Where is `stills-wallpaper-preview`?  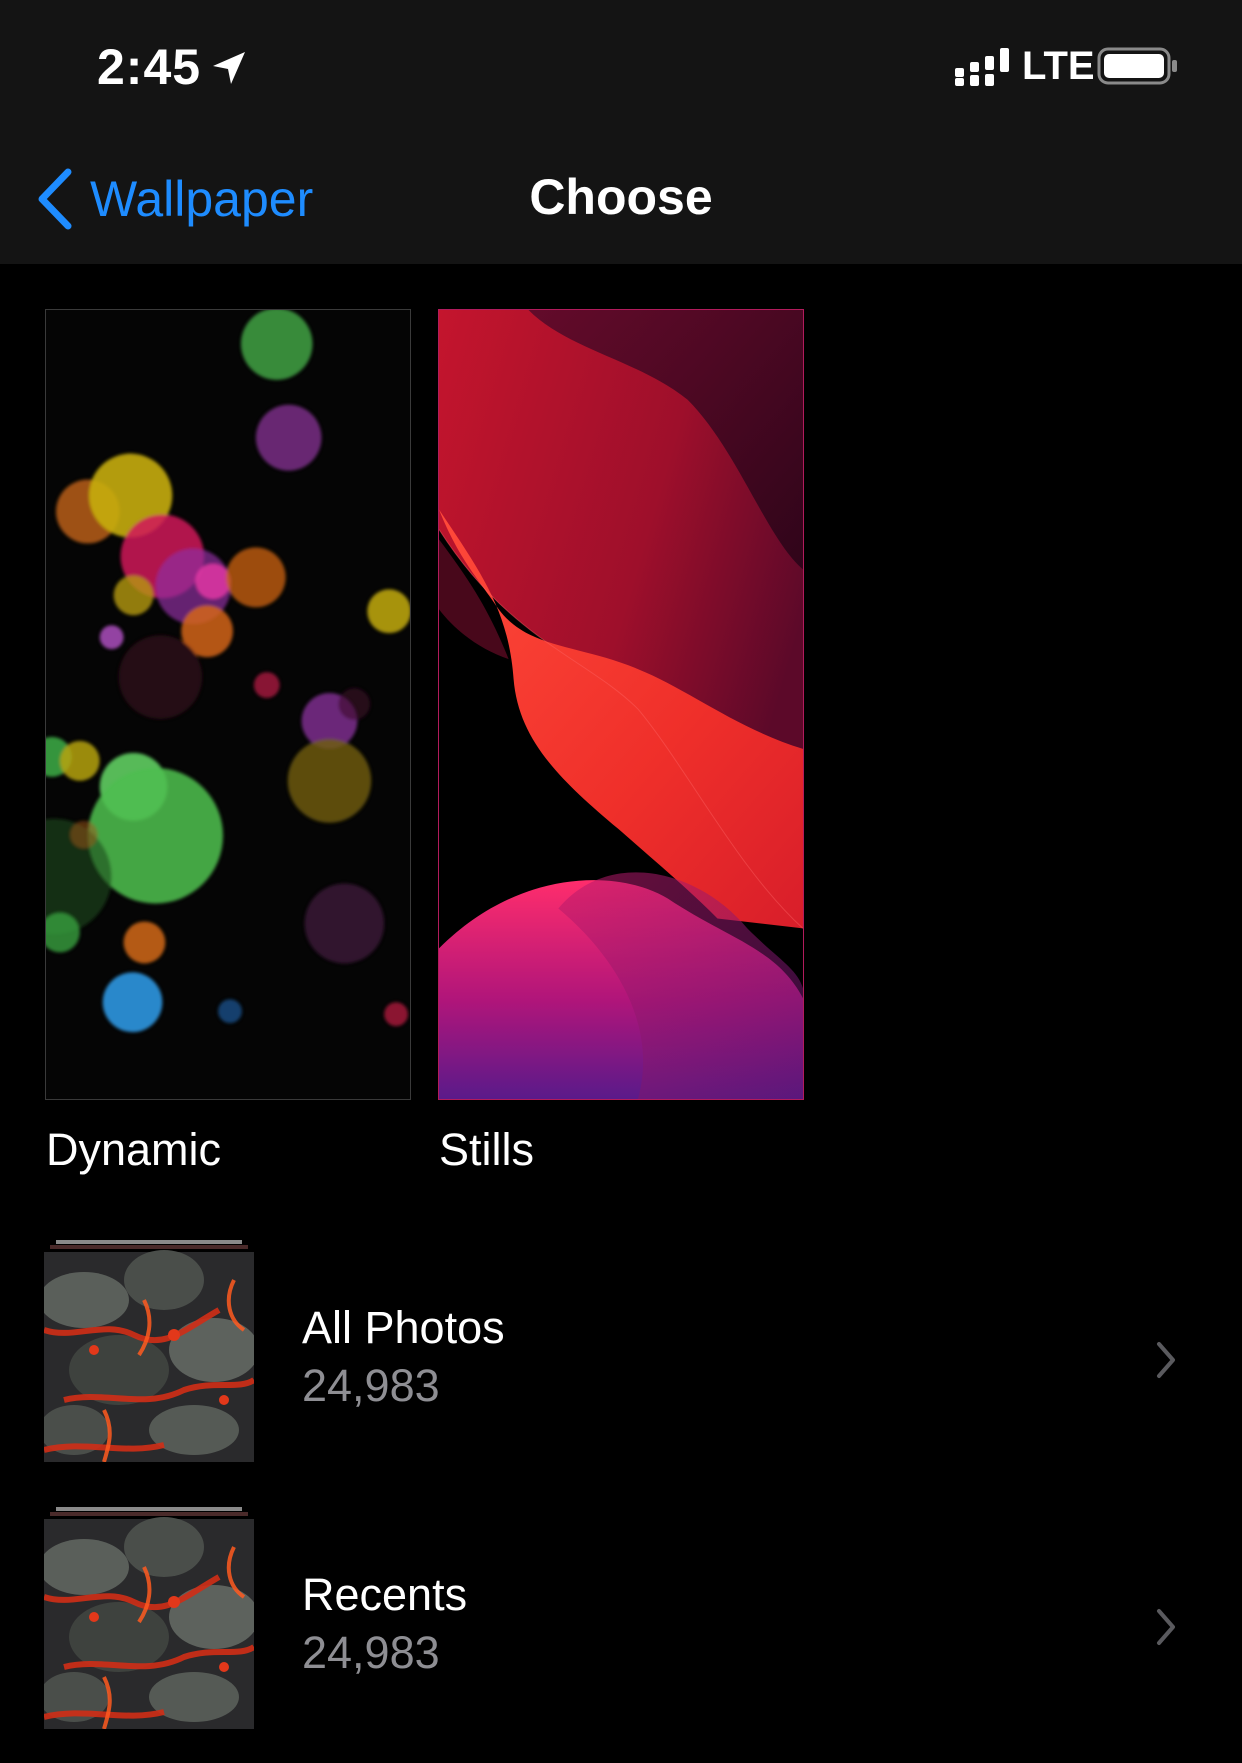
stills-wallpaper-preview is located at coordinates (621, 704).